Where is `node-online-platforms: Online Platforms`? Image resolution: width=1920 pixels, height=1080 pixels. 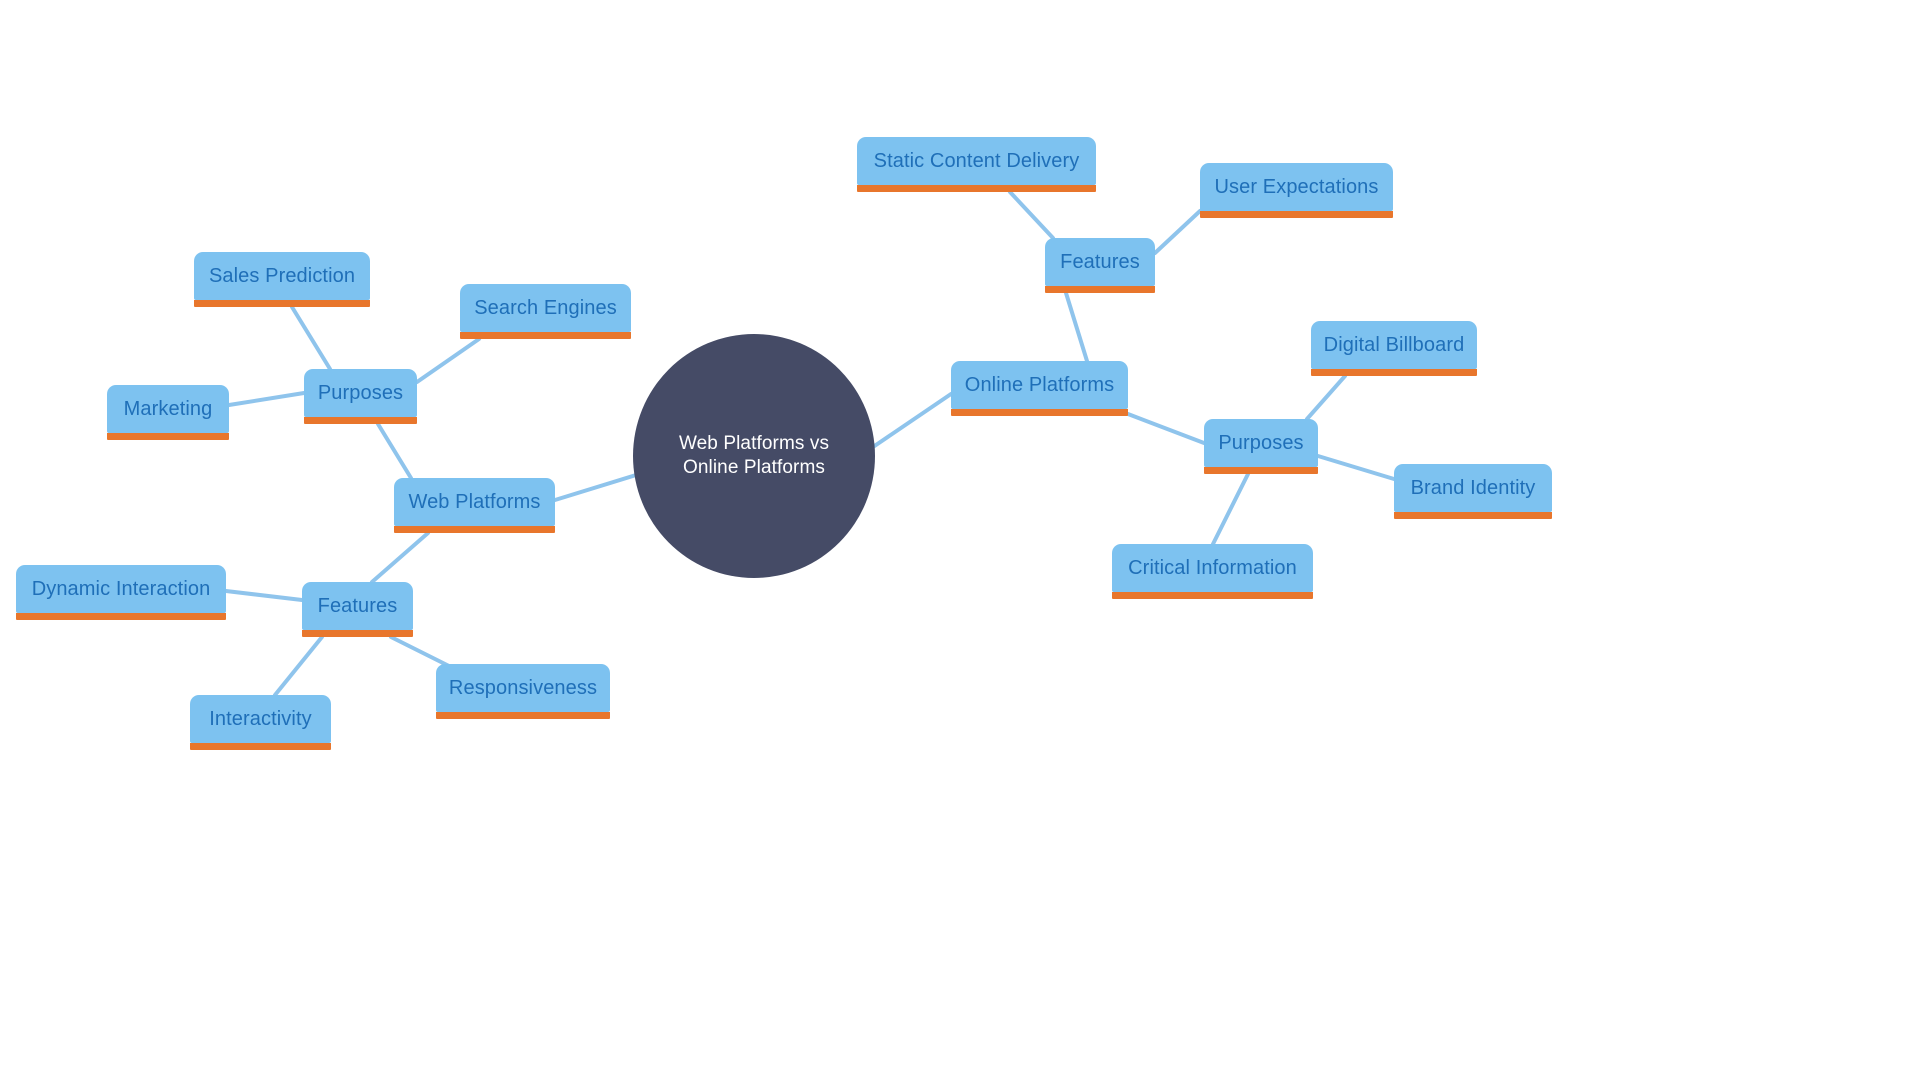
node-online-platforms: Online Platforms is located at coordinates (1039, 388).